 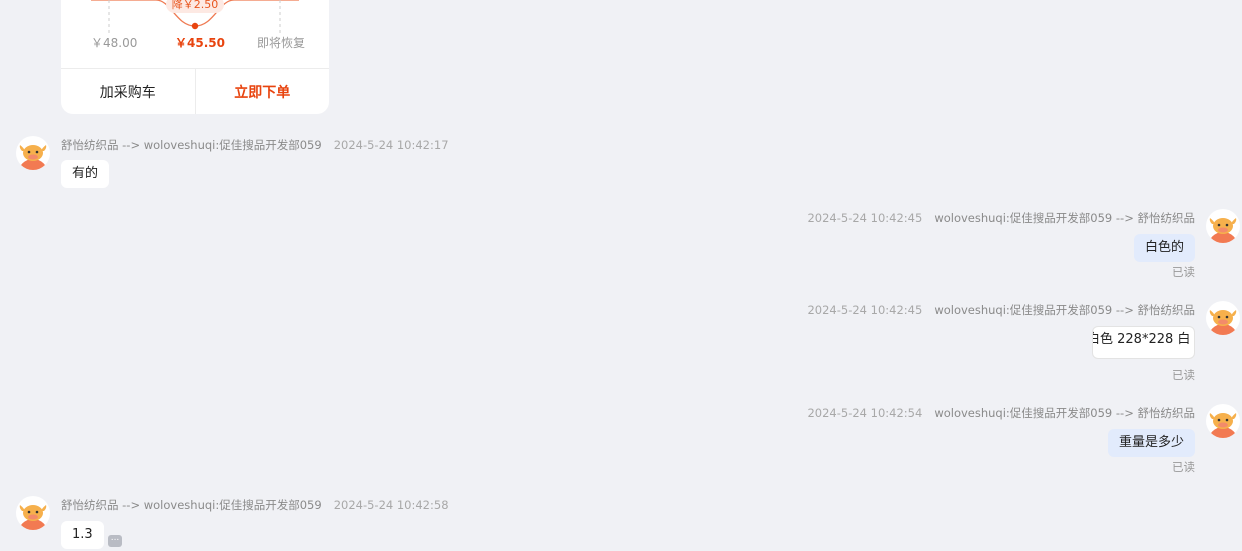 I want to click on message-text: 白色 228*228 白, so click(x=1141, y=339).